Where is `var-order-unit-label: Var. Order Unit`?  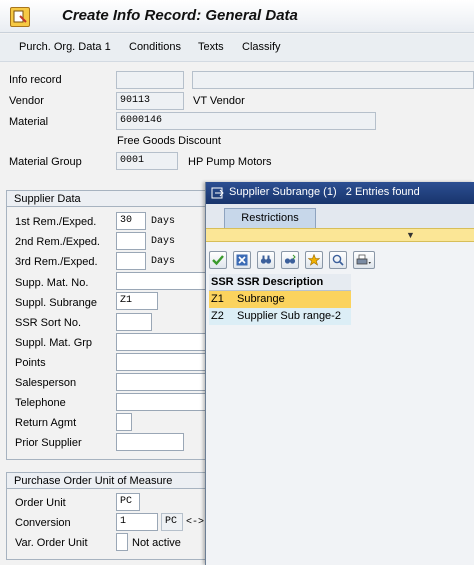 var-order-unit-label: Var. Order Unit is located at coordinates (51, 543).